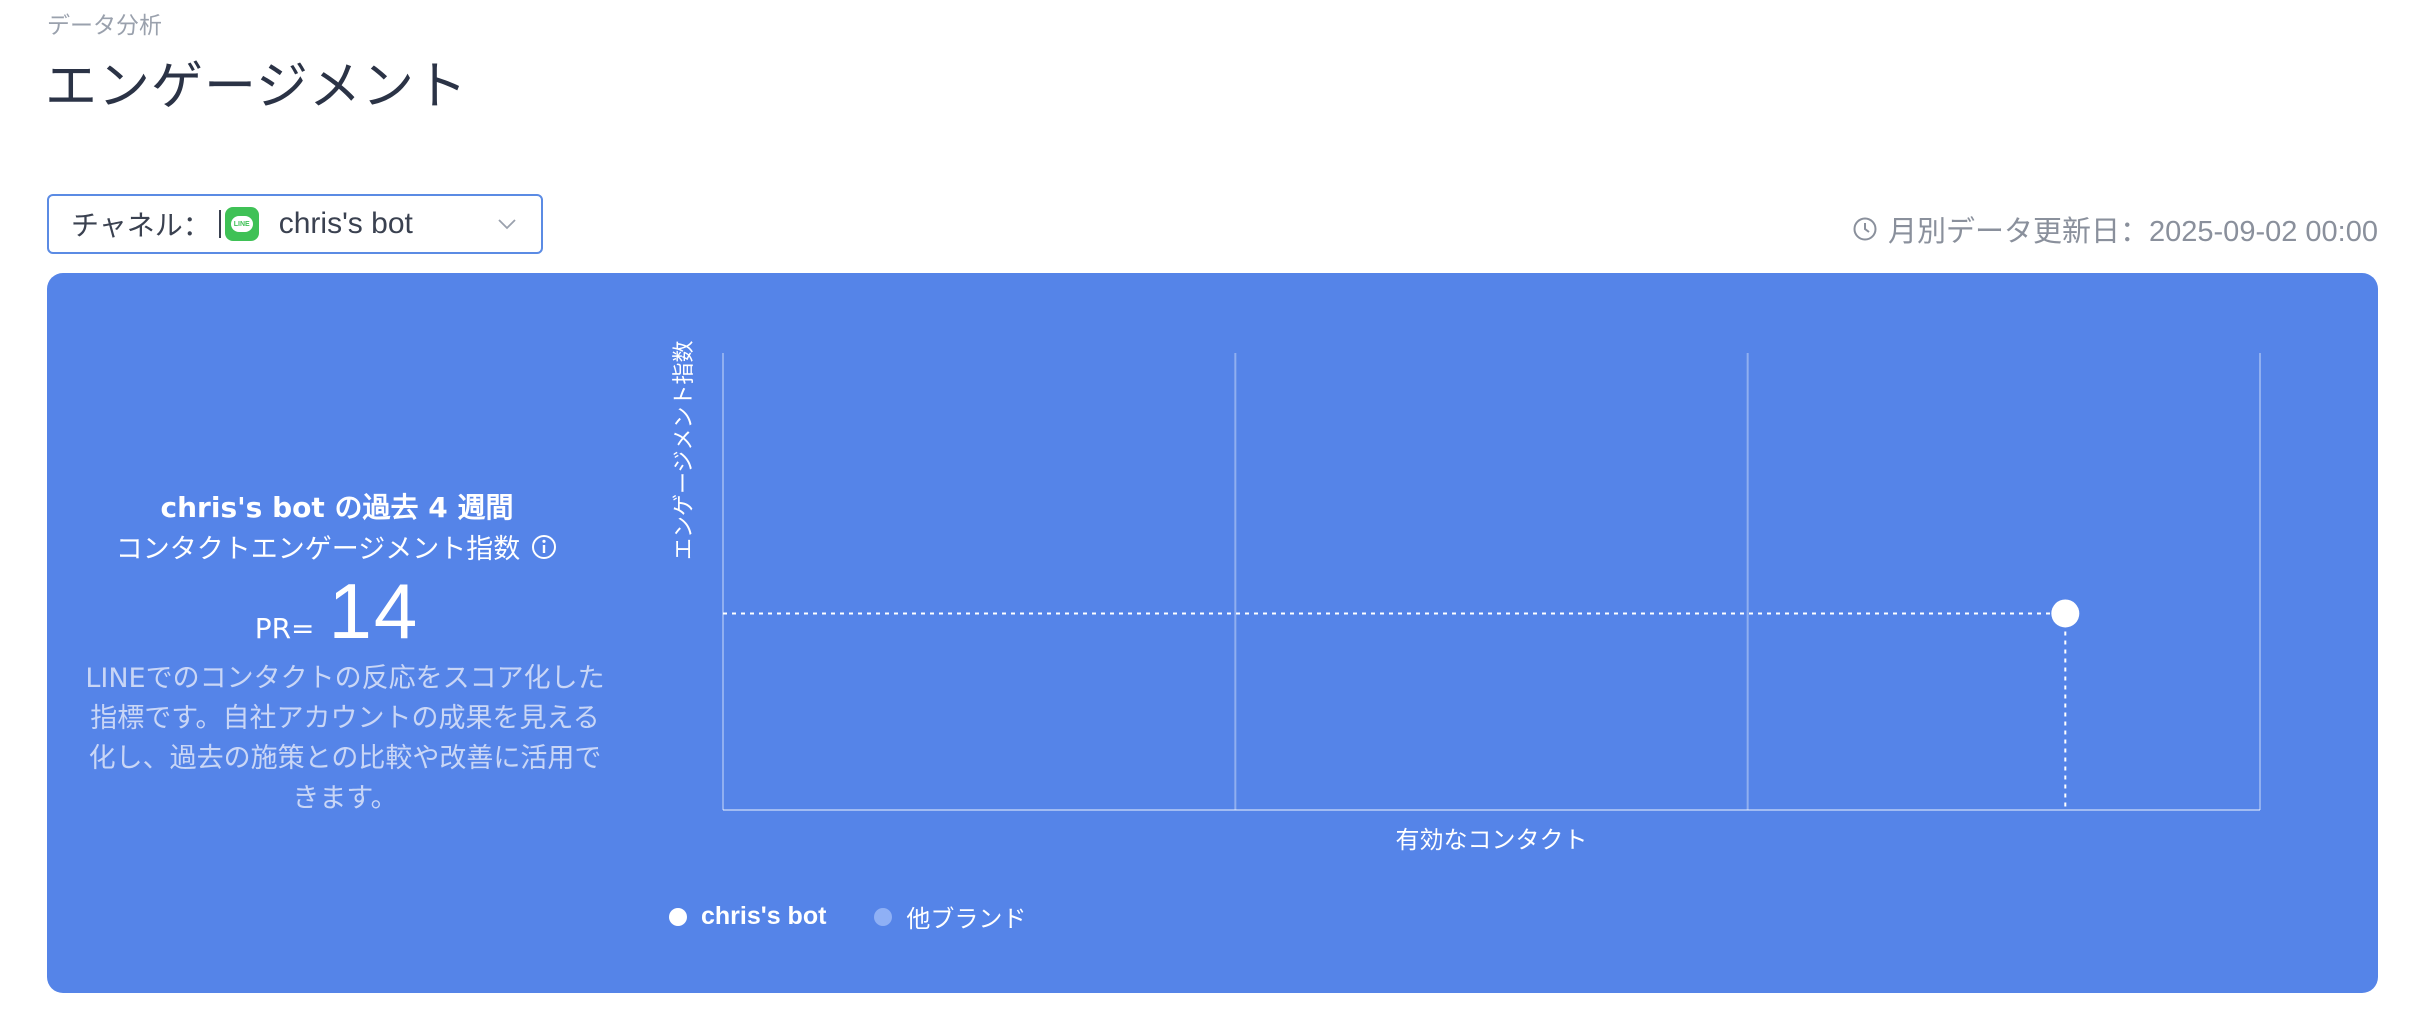 This screenshot has width=2414, height=1022. Describe the element at coordinates (966, 919) in the screenshot. I see `legend-label: 他ブランド` at that location.